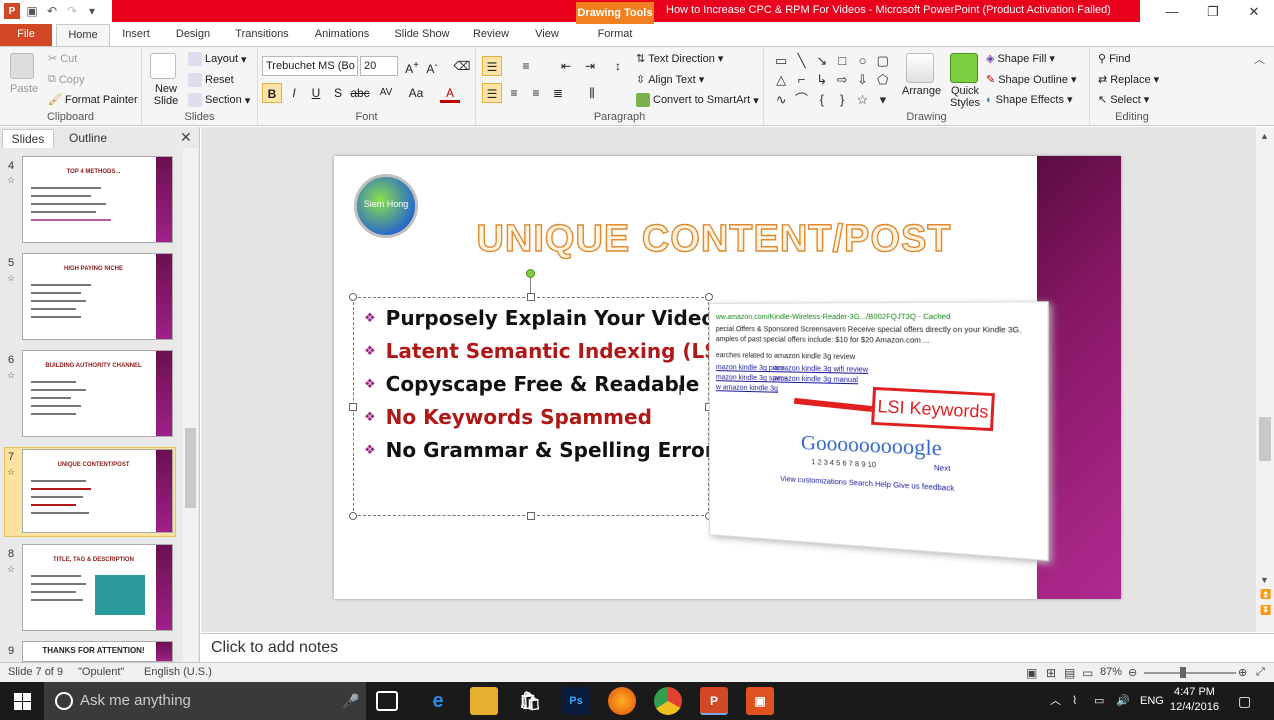 The image size is (1274, 720). I want to click on zoom-slider, so click(1190, 673).